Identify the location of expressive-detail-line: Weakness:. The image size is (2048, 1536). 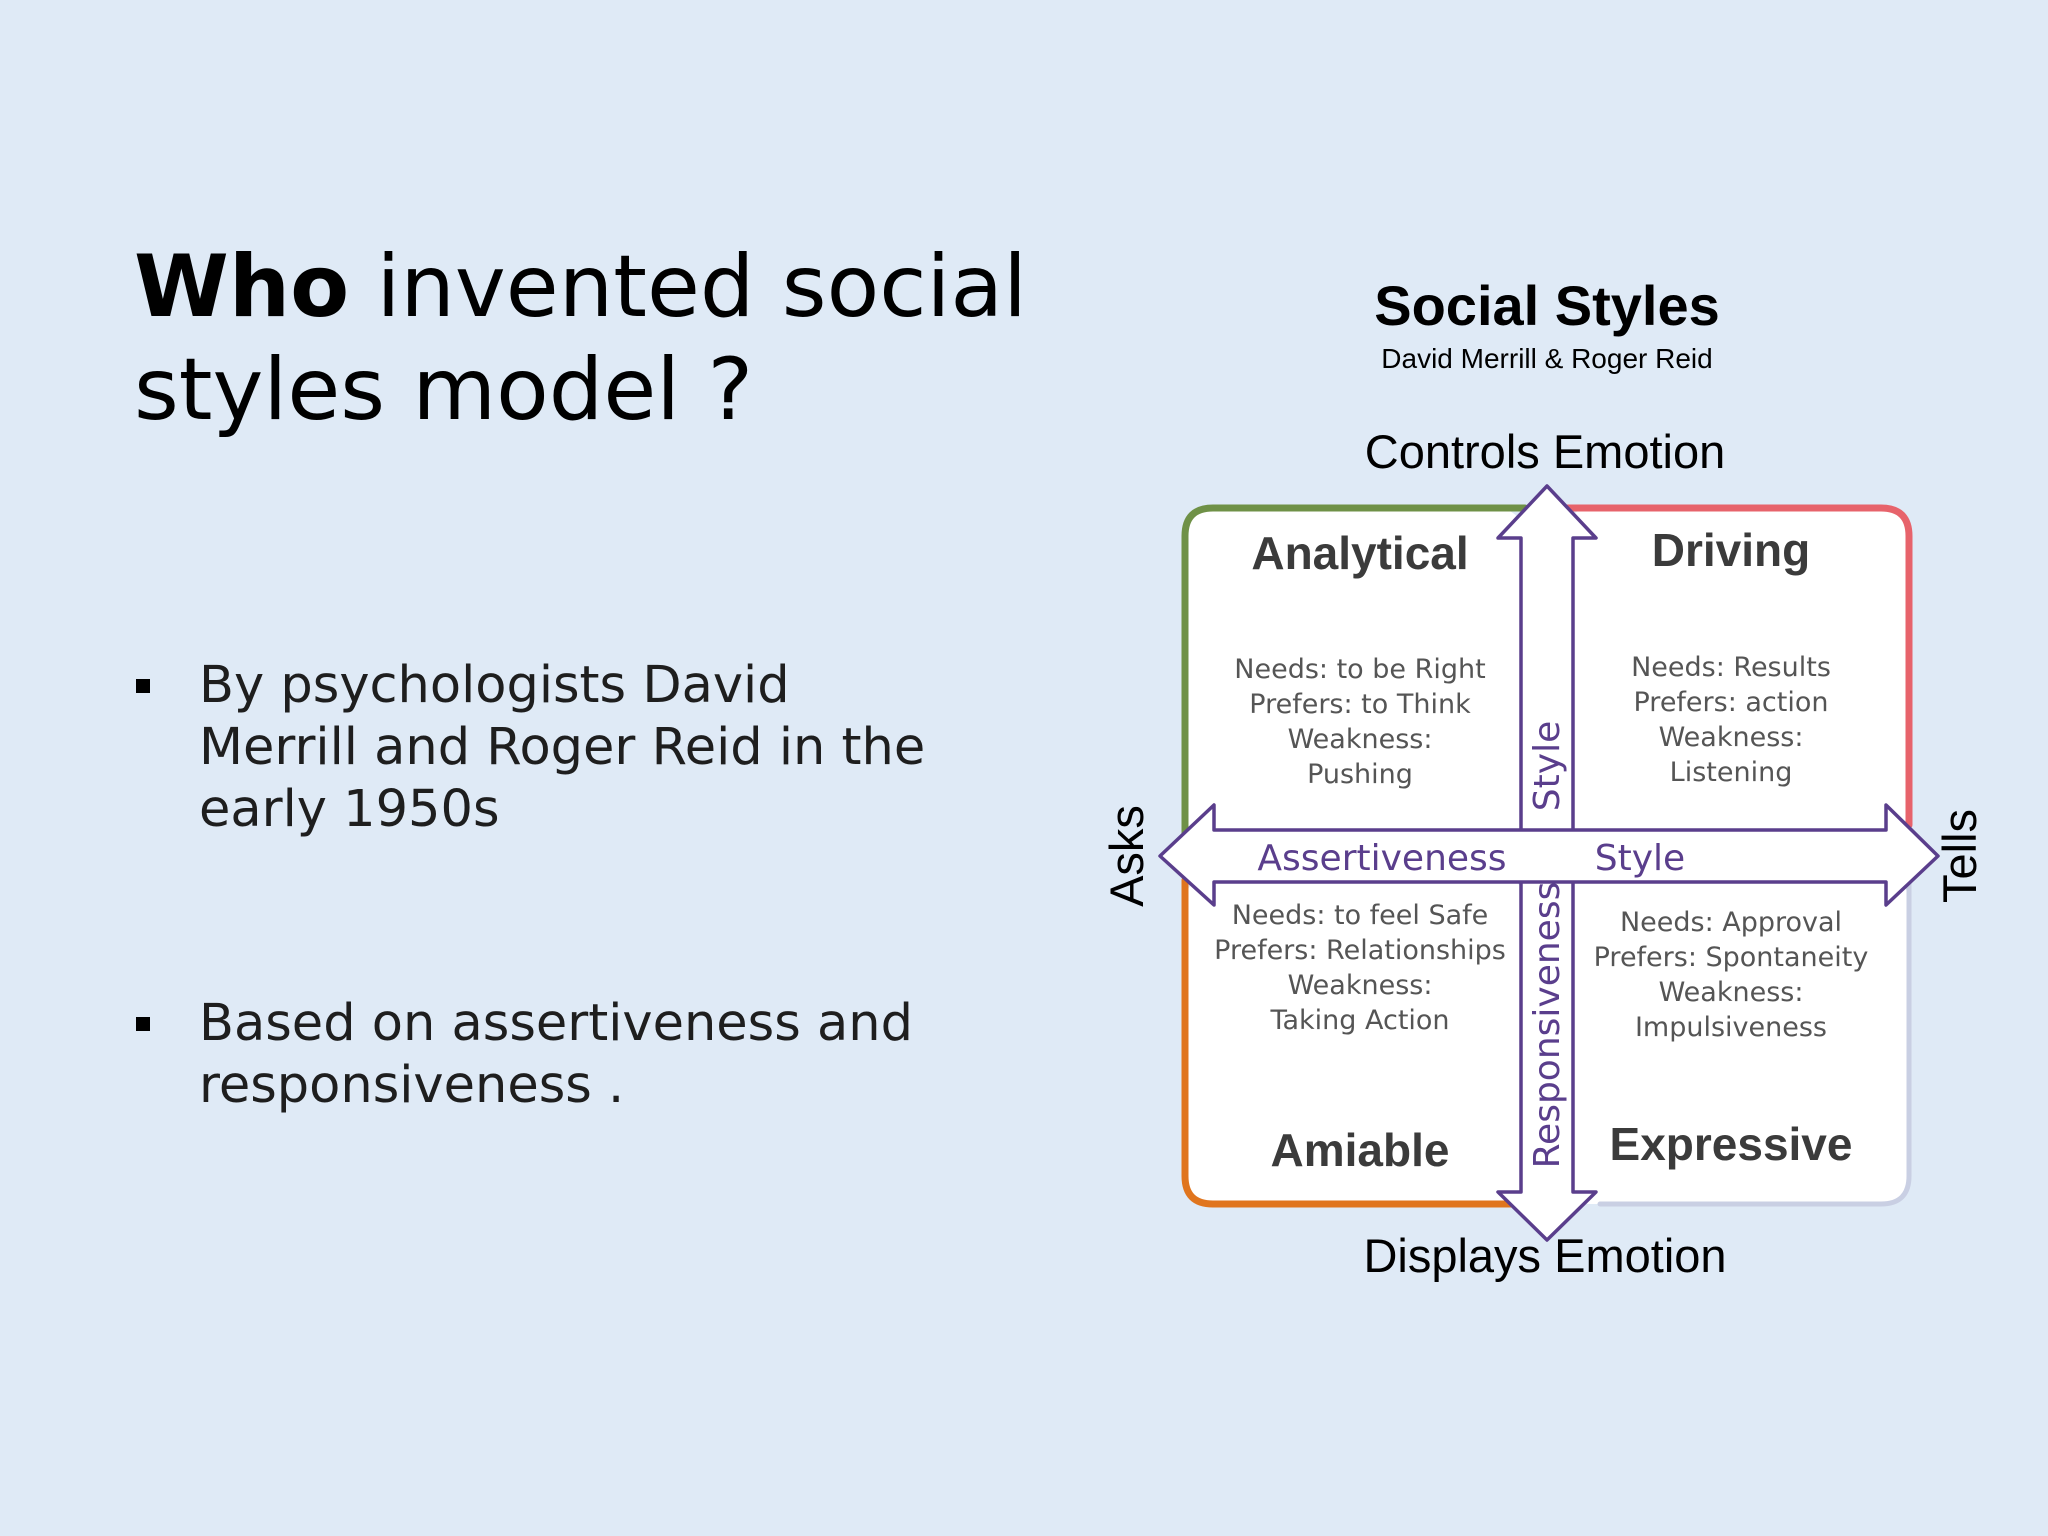
(1731, 992).